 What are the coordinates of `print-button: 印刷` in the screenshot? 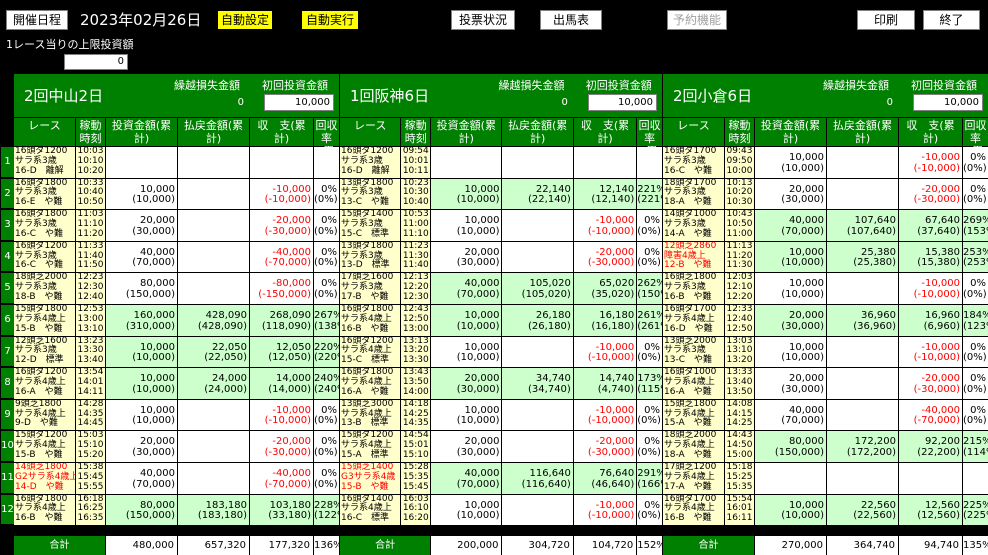 It's located at (886, 20).